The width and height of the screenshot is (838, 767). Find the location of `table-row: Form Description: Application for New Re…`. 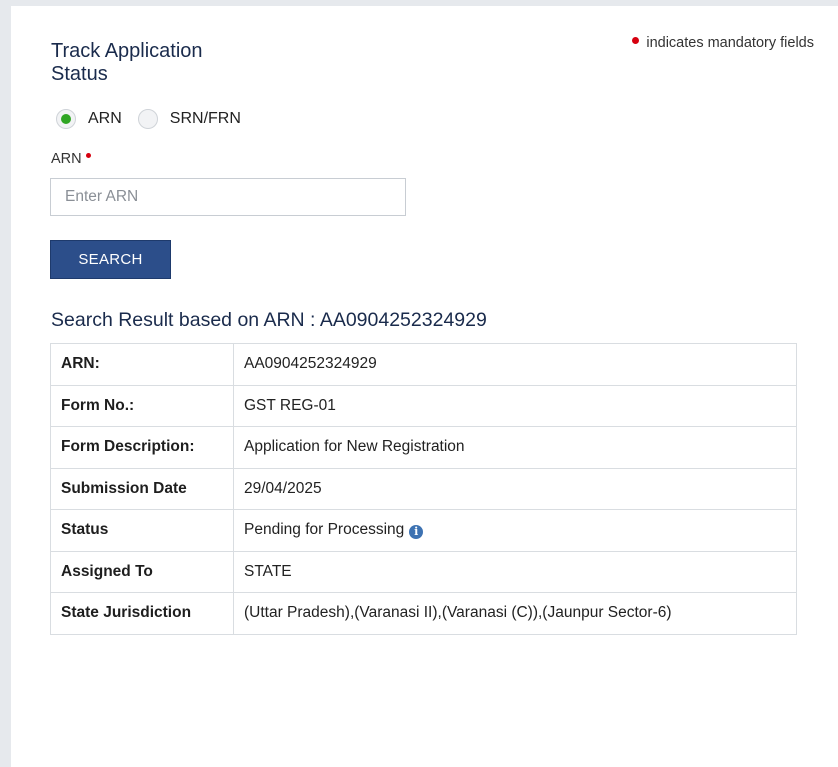

table-row: Form Description: Application for New Re… is located at coordinates (423, 447).